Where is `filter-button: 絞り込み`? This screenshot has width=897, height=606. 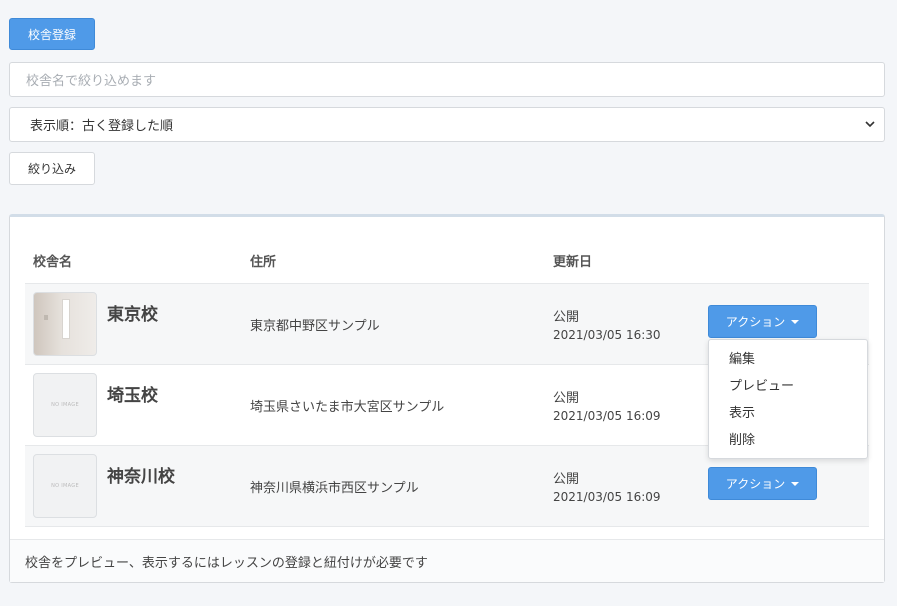 filter-button: 絞り込み is located at coordinates (52, 168).